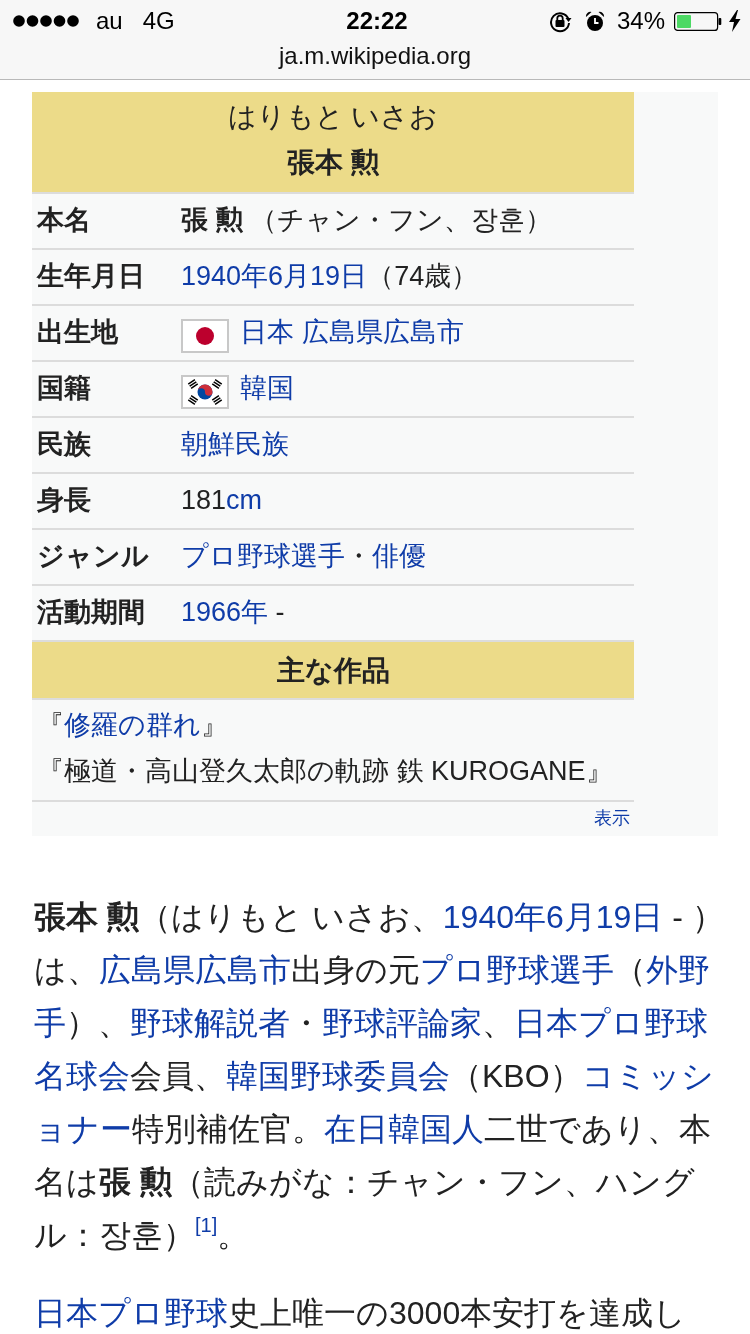 The height and width of the screenshot is (1334, 750). What do you see at coordinates (594, 21) in the screenshot?
I see `alarm-clock-icon` at bounding box center [594, 21].